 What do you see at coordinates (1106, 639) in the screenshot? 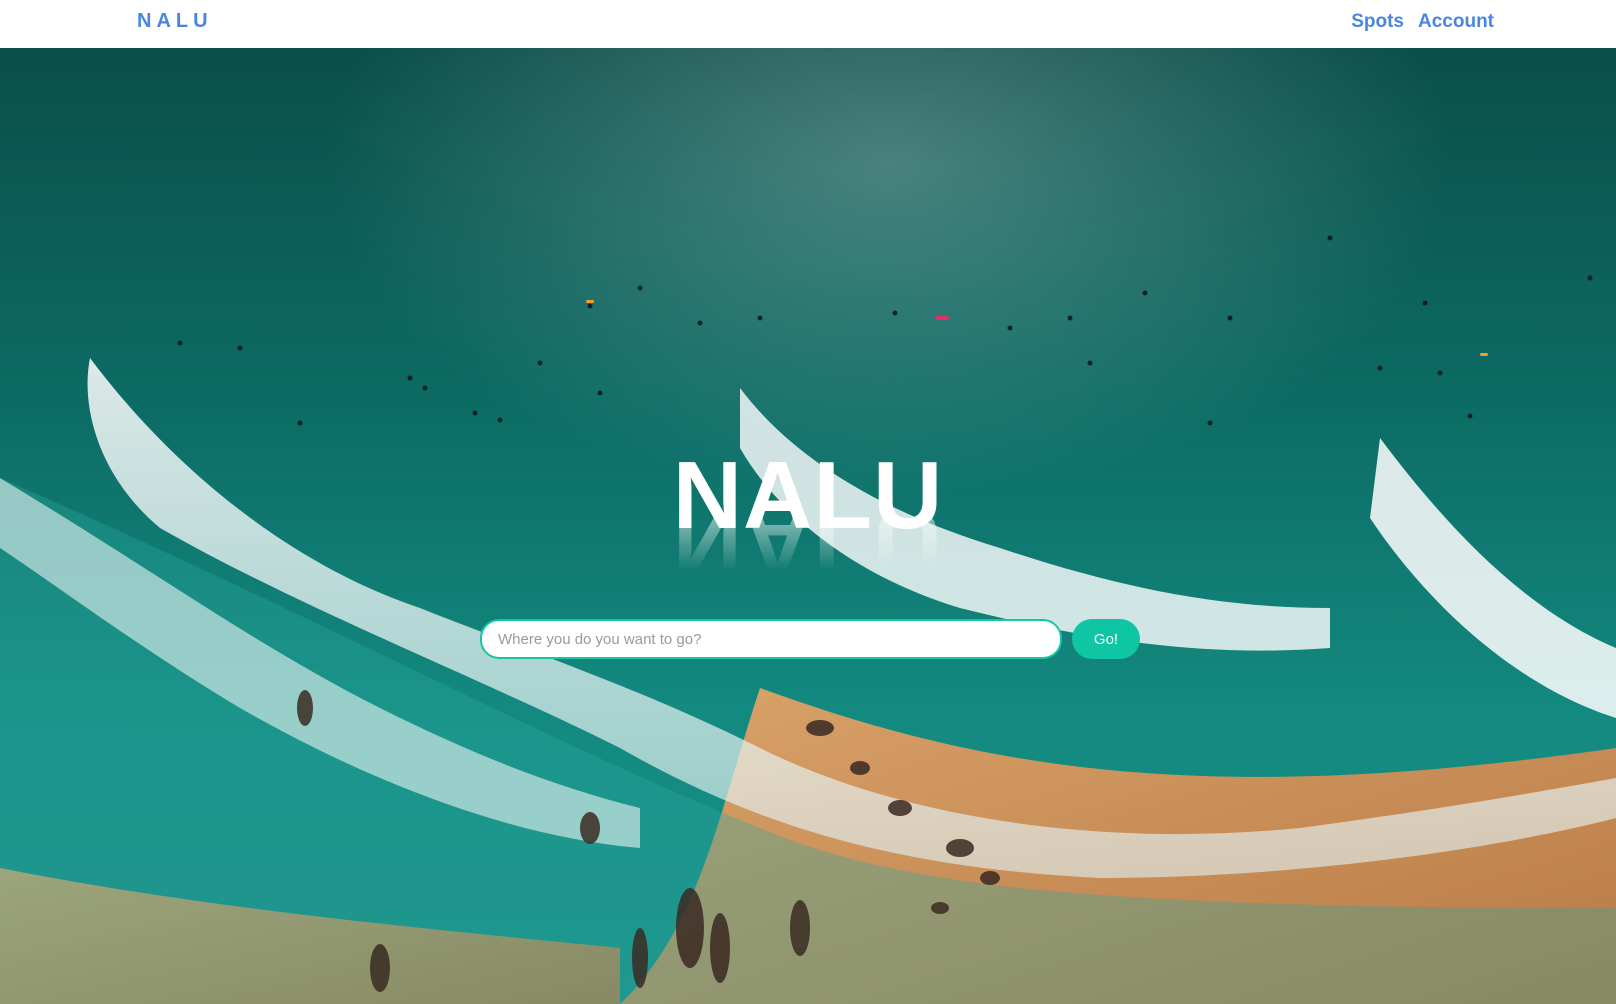
I see `go-button: Go!` at bounding box center [1106, 639].